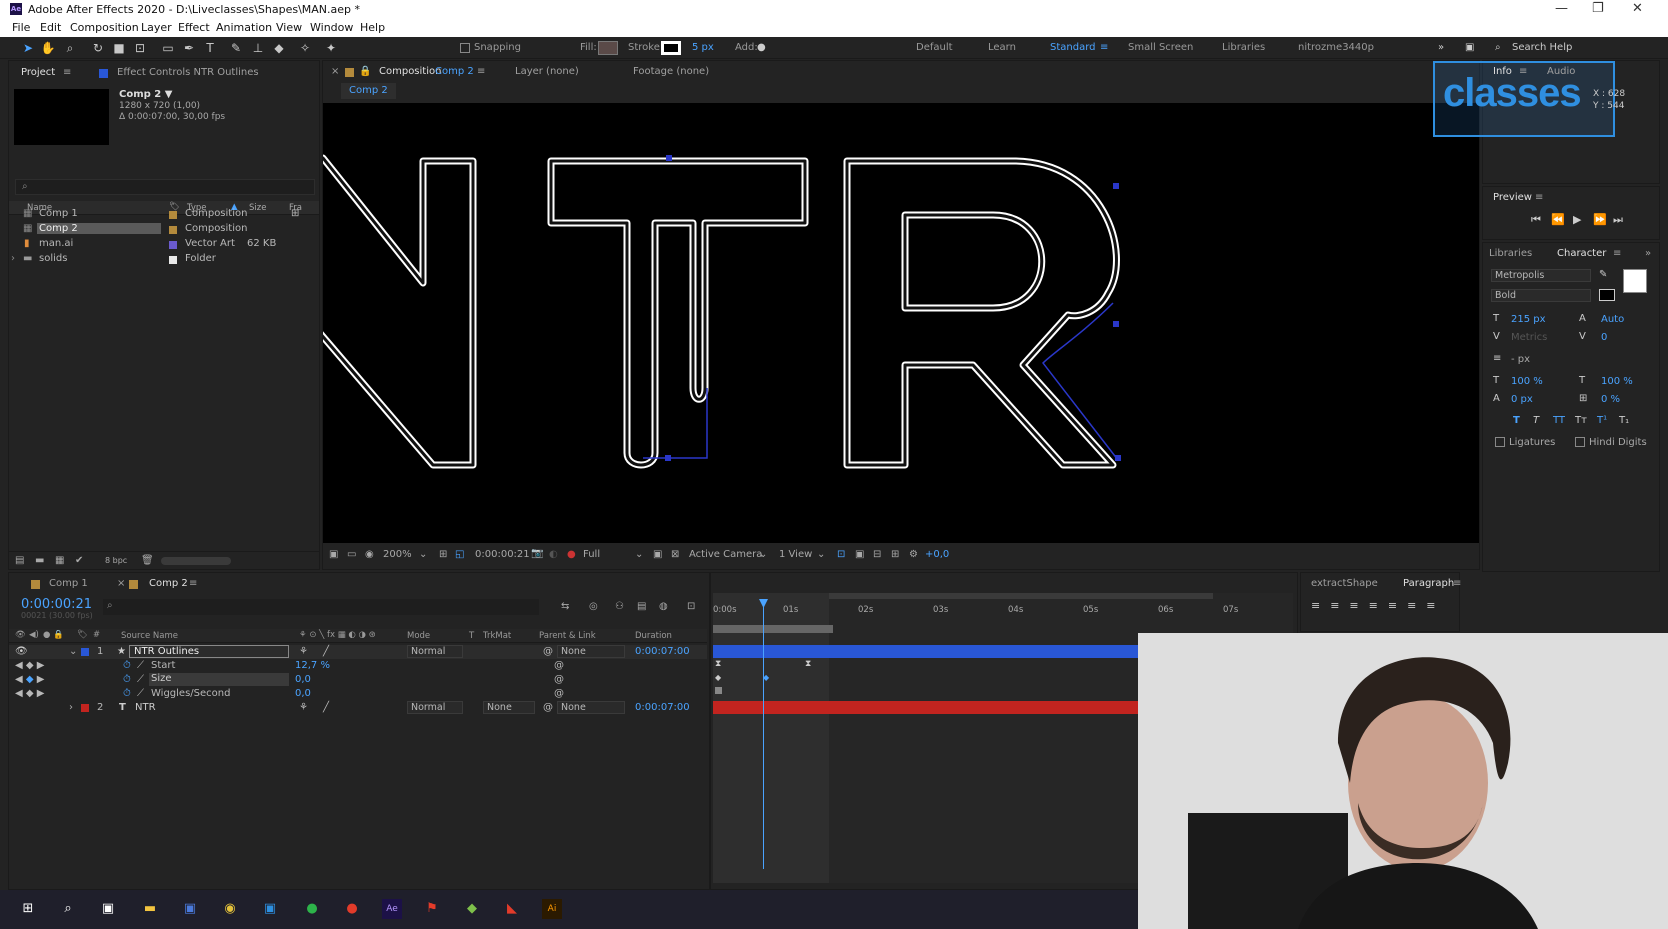  Describe the element at coordinates (13, 258) in the screenshot. I see `expand-chevron-icon: ›` at that location.